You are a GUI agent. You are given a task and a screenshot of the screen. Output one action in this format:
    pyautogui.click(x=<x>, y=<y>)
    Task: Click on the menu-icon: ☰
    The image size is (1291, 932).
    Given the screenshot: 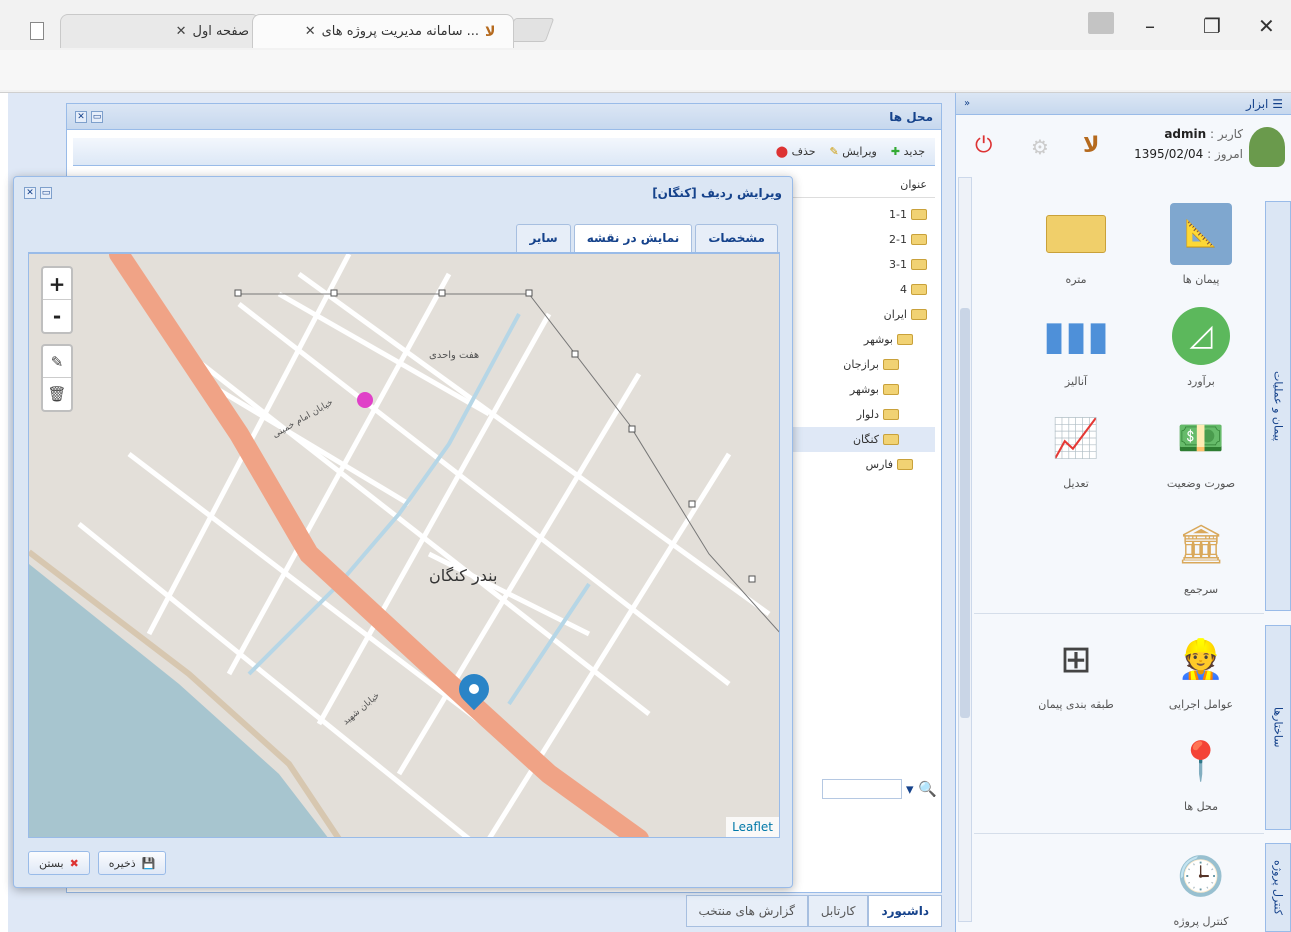 What is the action you would take?
    pyautogui.click(x=1277, y=103)
    